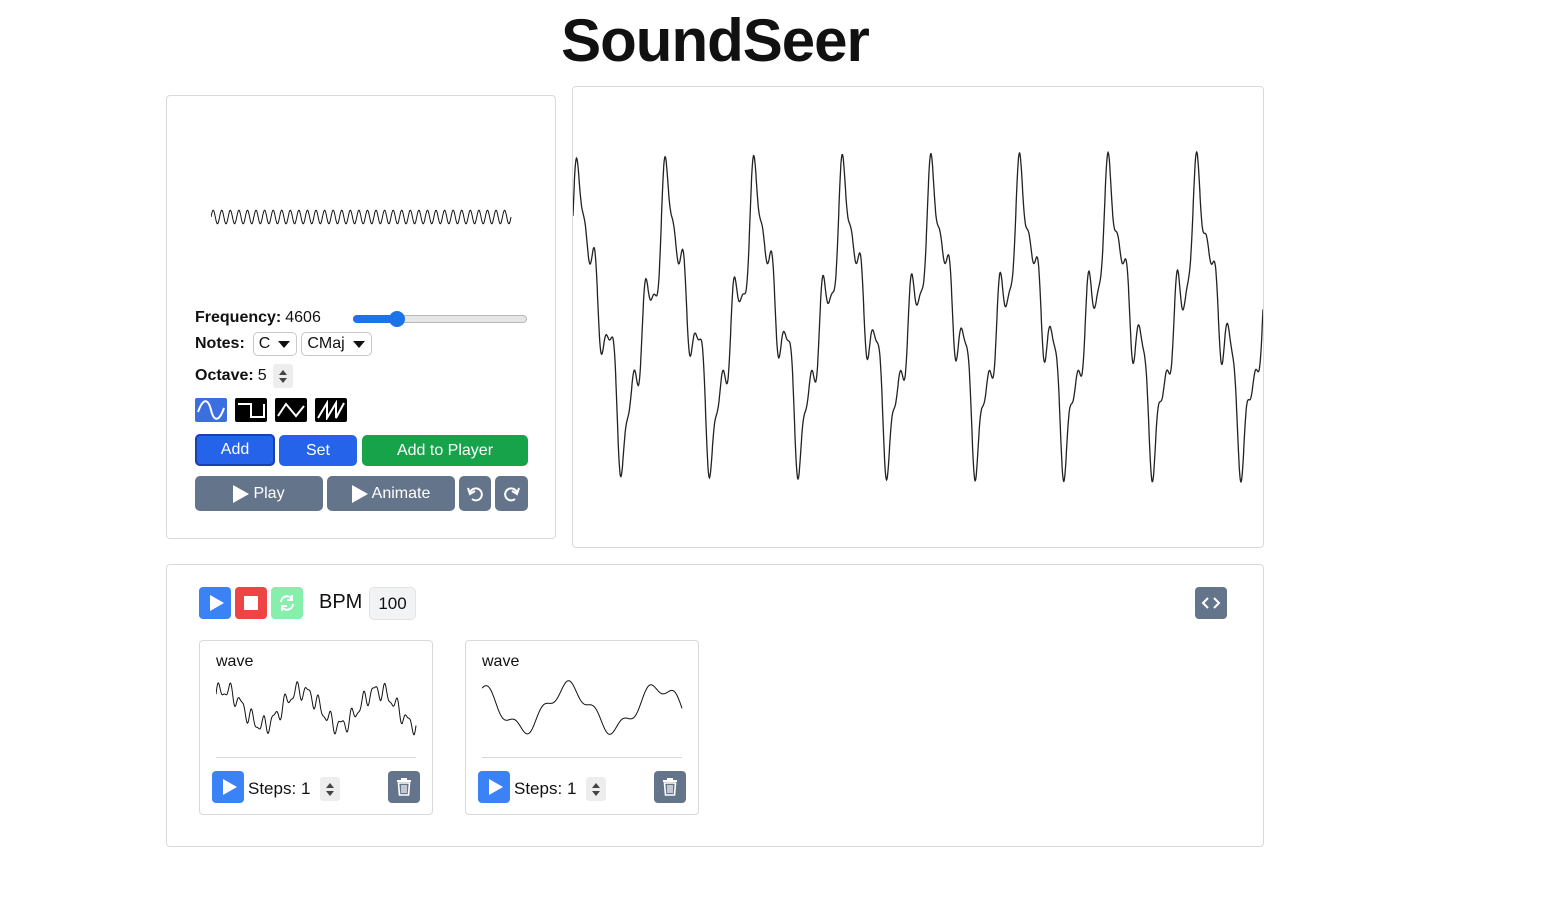 Image resolution: width=1548 pixels, height=916 pixels. I want to click on frequency-slider-thumb, so click(396, 319).